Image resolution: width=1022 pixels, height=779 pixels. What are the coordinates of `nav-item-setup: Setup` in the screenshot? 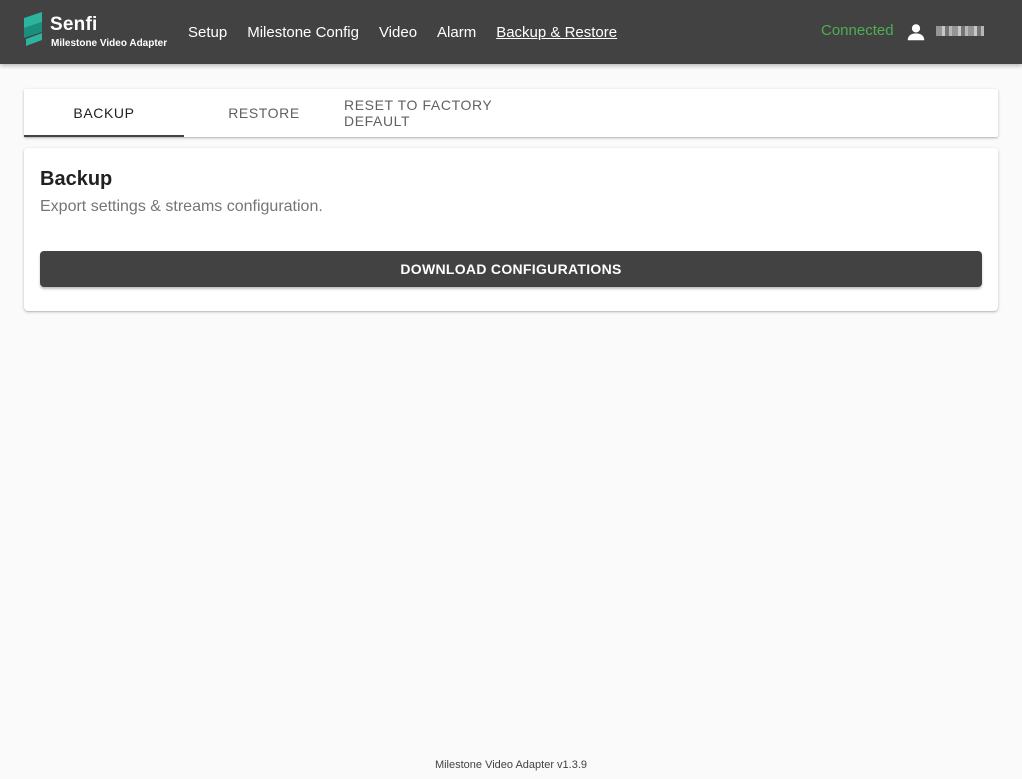 It's located at (207, 32).